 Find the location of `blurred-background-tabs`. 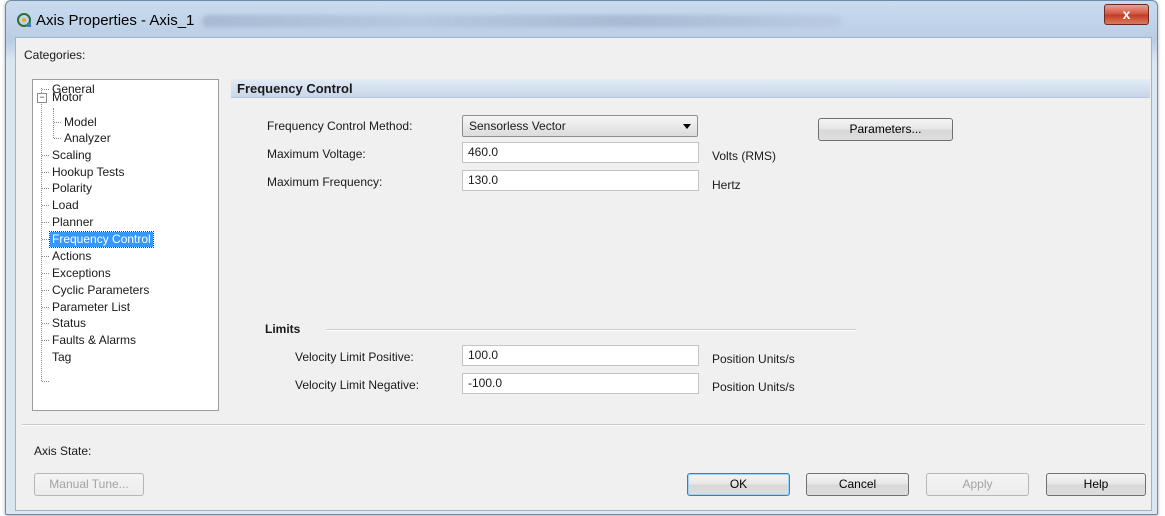

blurred-background-tabs is located at coordinates (522, 21).